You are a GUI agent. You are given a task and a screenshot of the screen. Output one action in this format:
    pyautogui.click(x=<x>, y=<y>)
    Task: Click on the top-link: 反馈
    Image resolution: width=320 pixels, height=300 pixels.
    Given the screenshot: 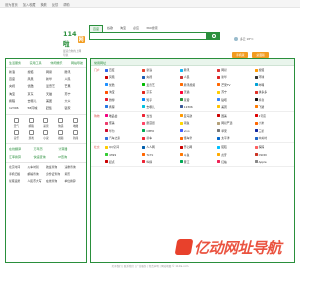 What is the action you would take?
    pyautogui.click(x=55, y=4)
    